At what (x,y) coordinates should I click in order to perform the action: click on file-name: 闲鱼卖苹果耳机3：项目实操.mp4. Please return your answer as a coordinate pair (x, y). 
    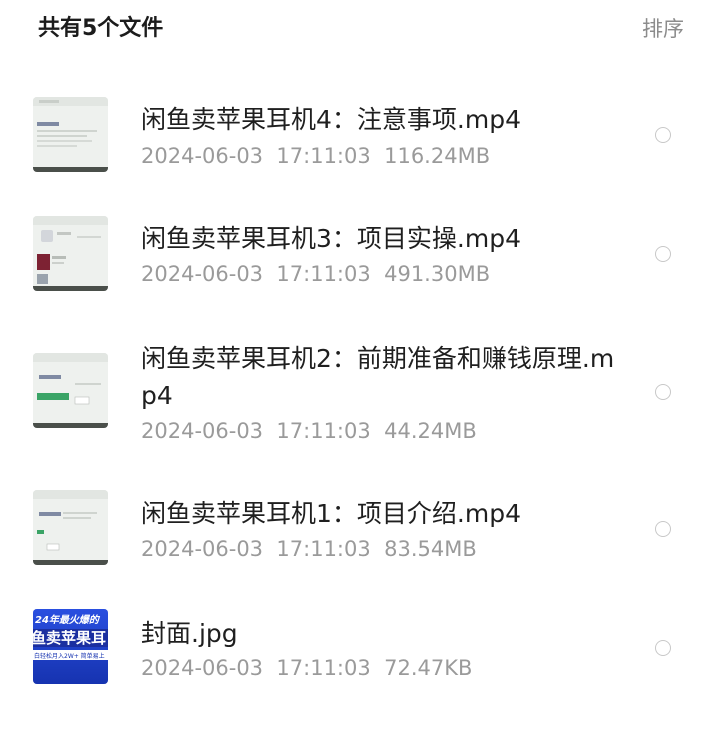
    Looking at the image, I should click on (331, 238).